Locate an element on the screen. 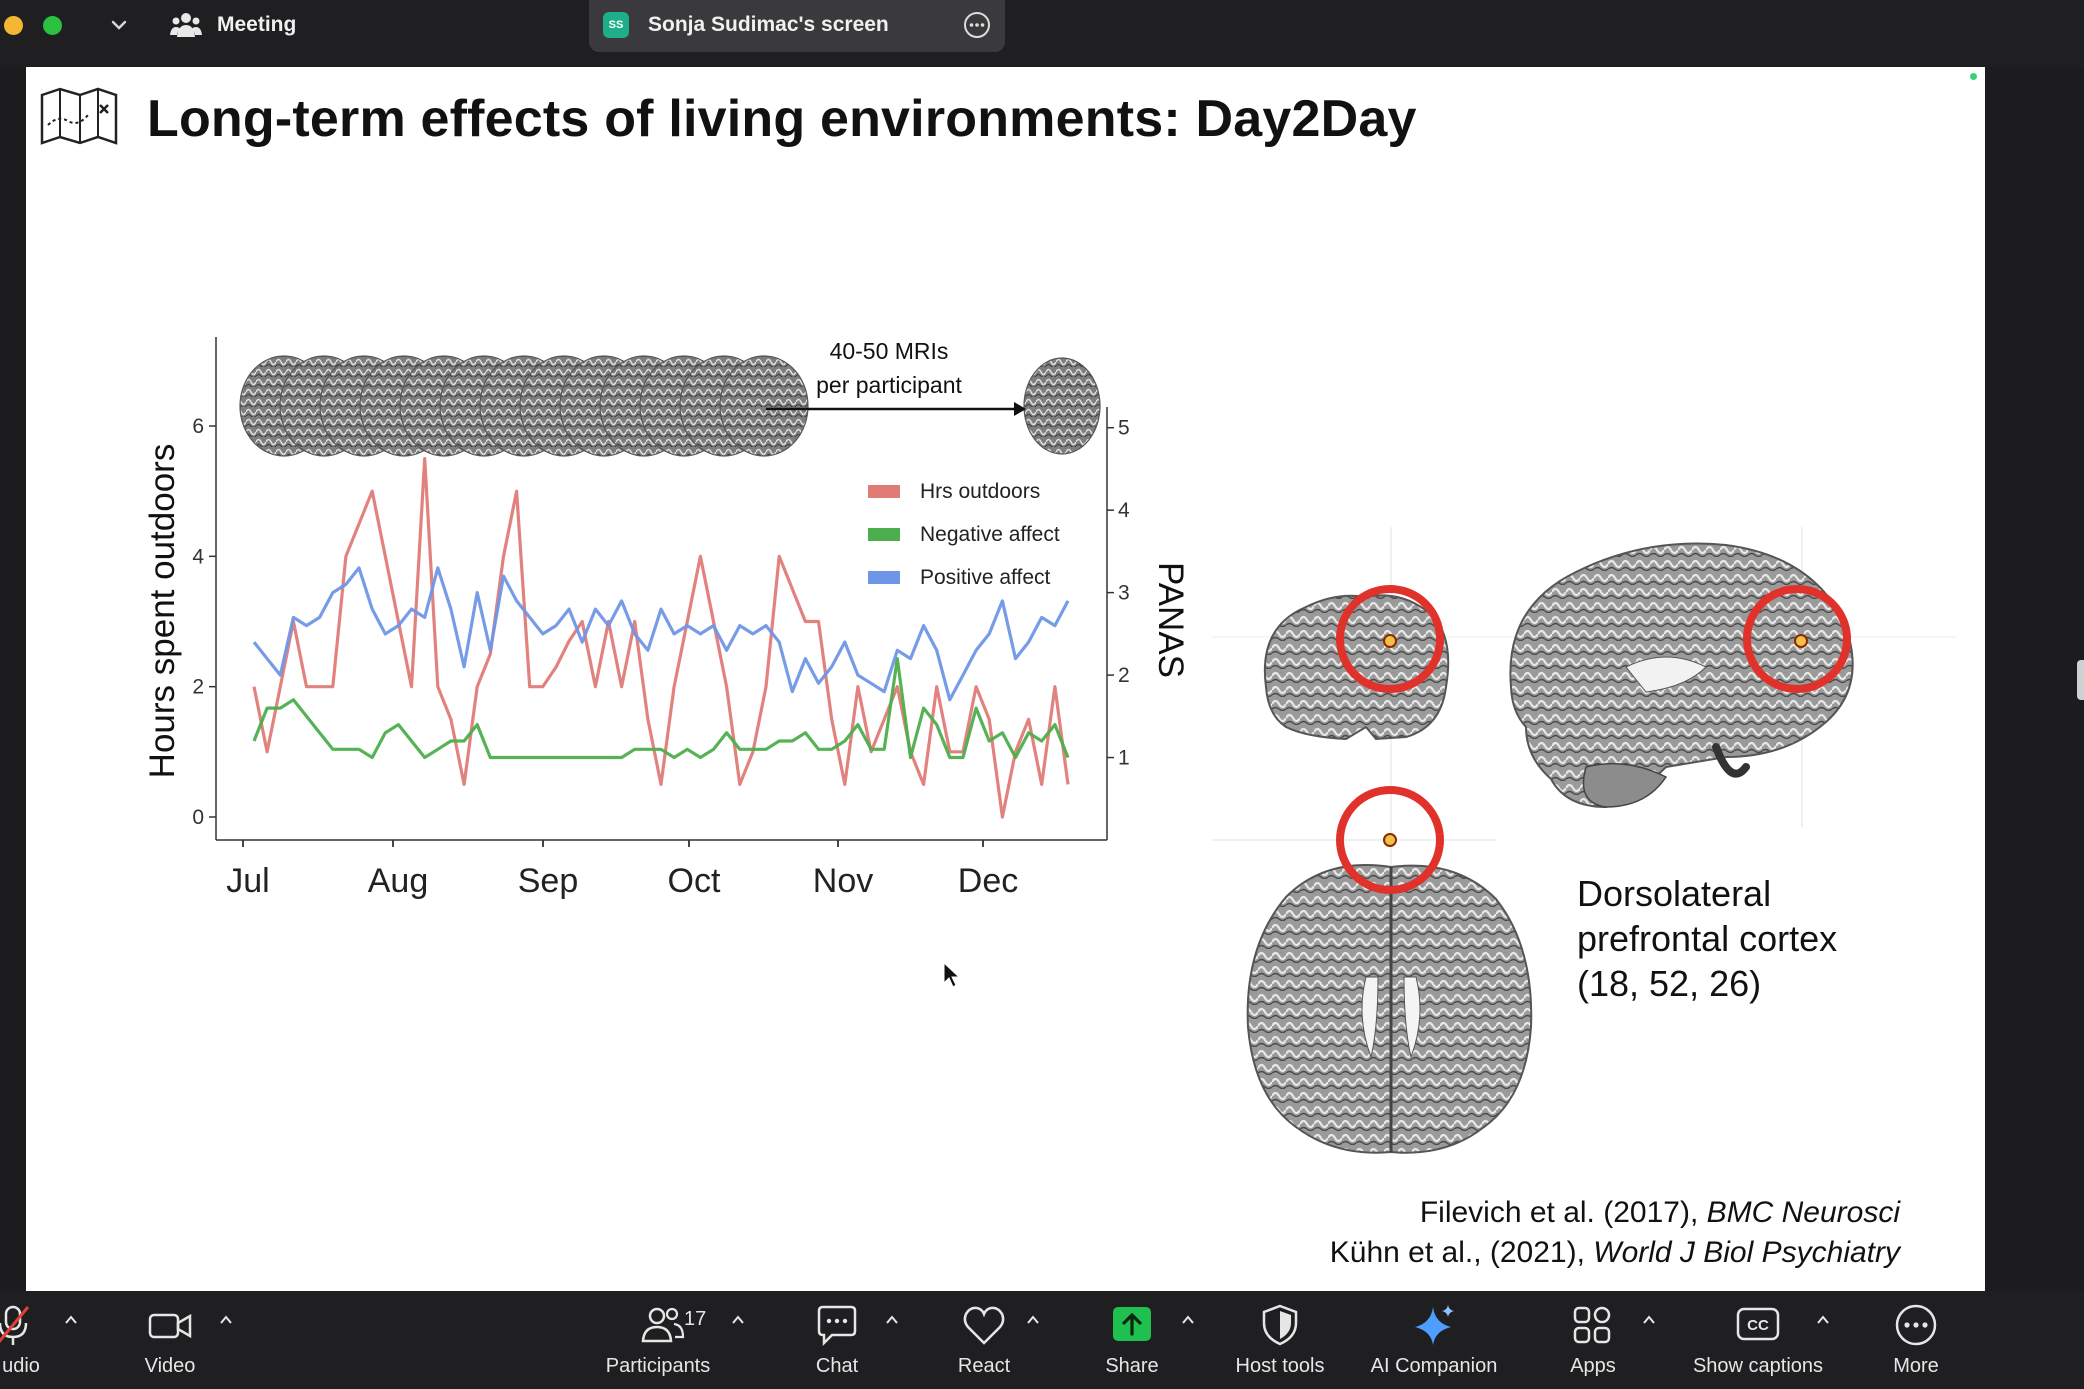  axial-brain-slice is located at coordinates (1389, 970).